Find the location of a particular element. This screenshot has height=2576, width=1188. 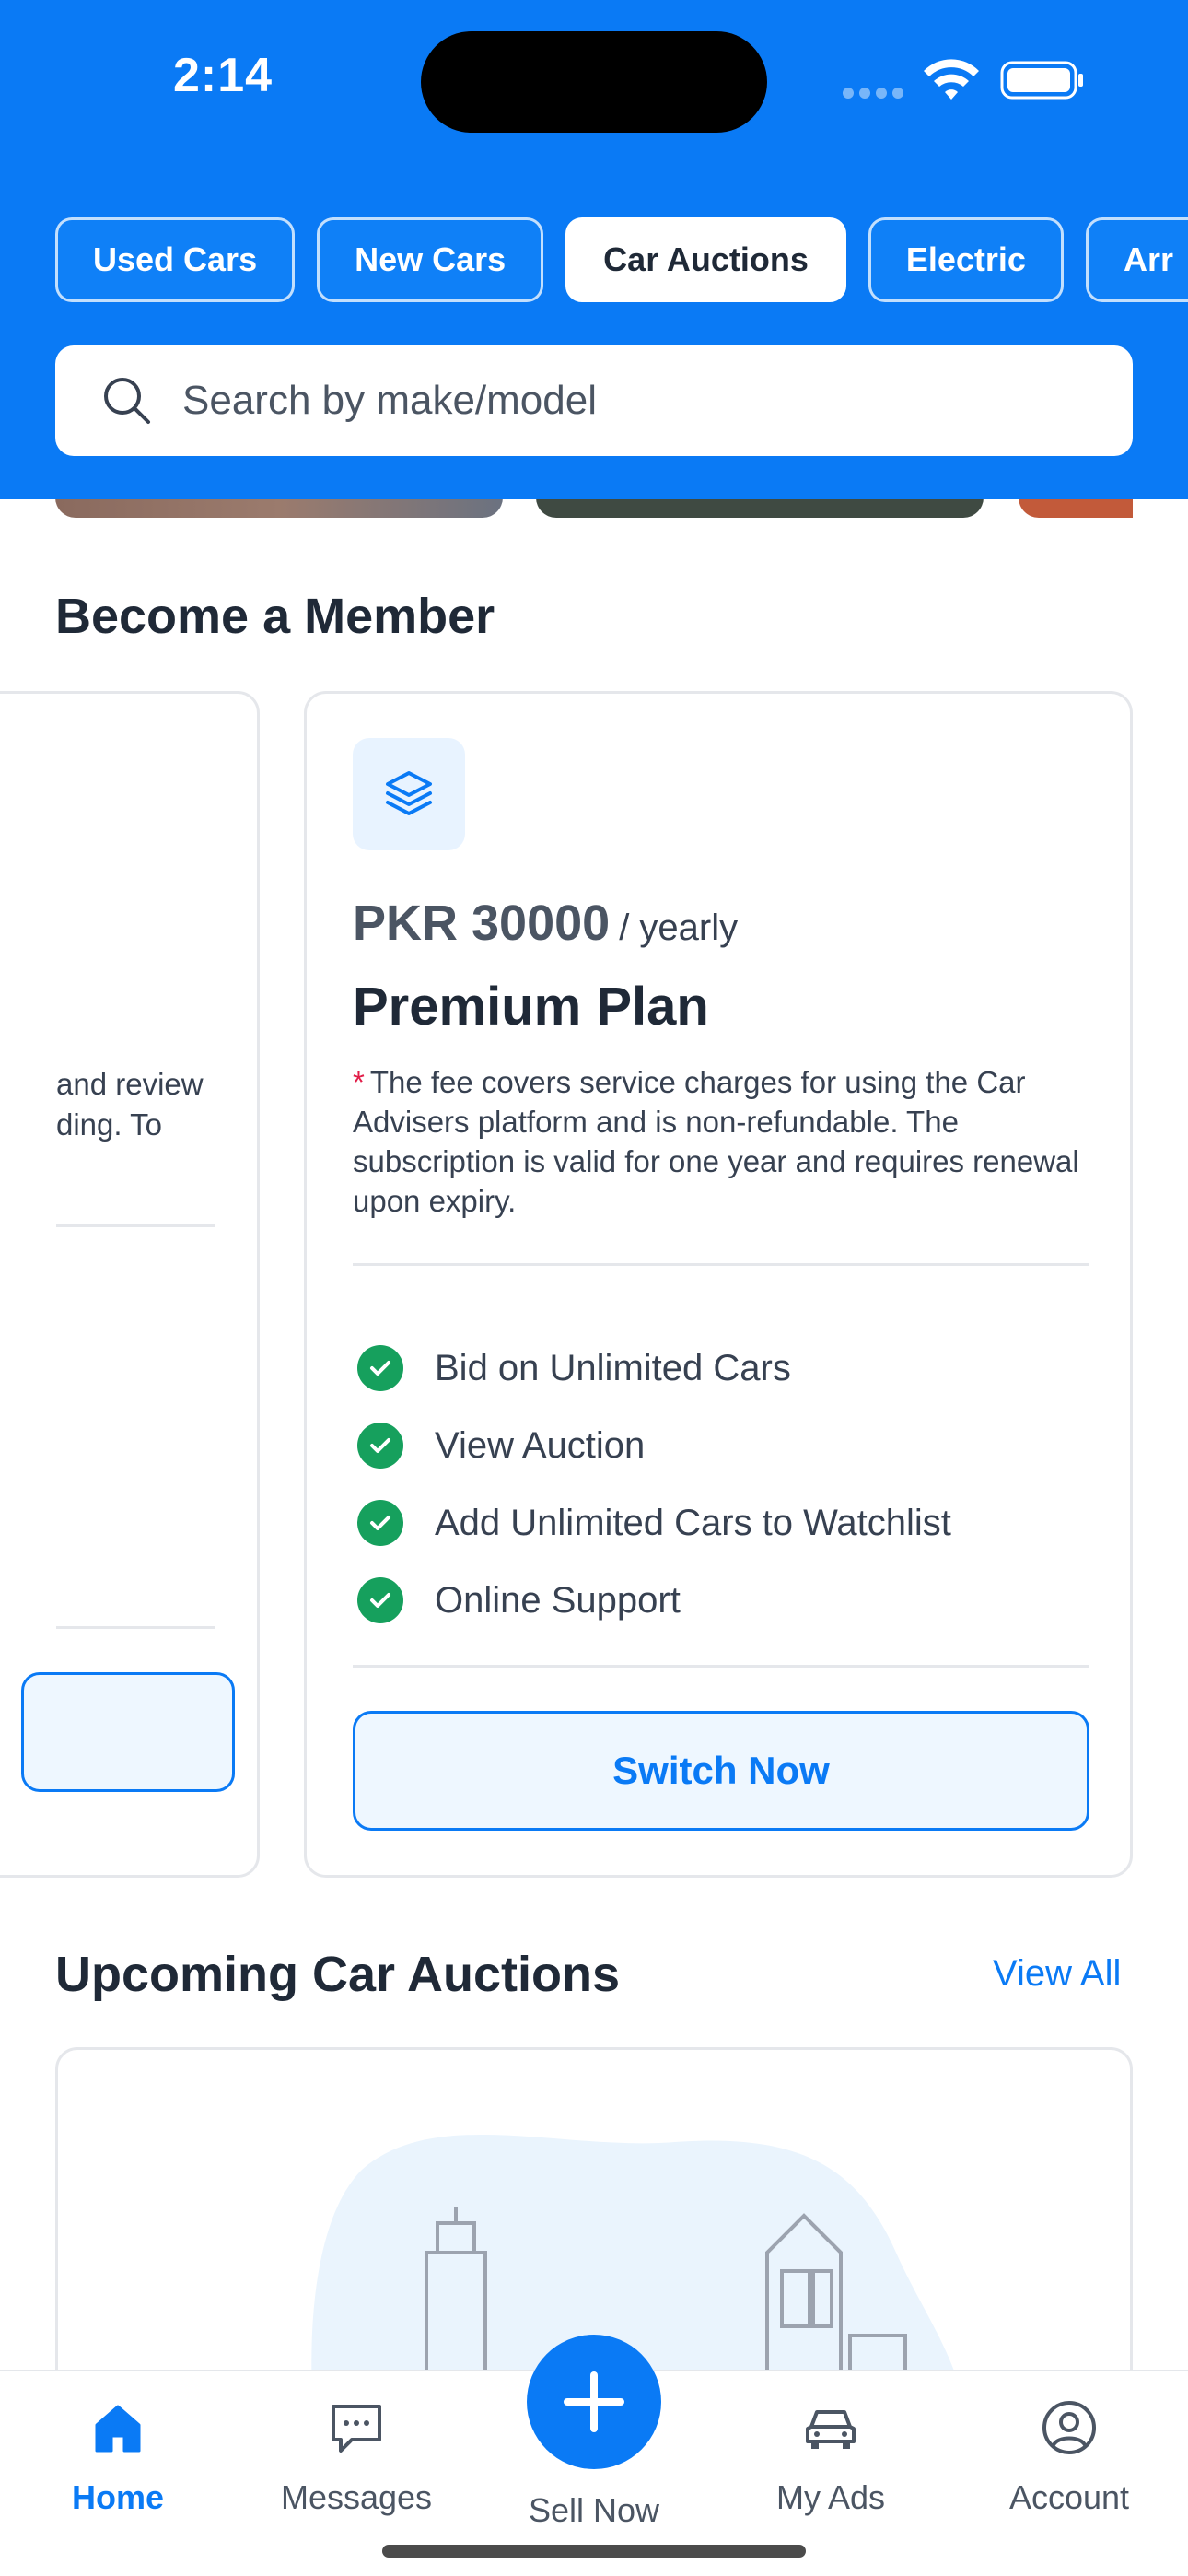

feature-item: View Auction is located at coordinates (654, 1445).